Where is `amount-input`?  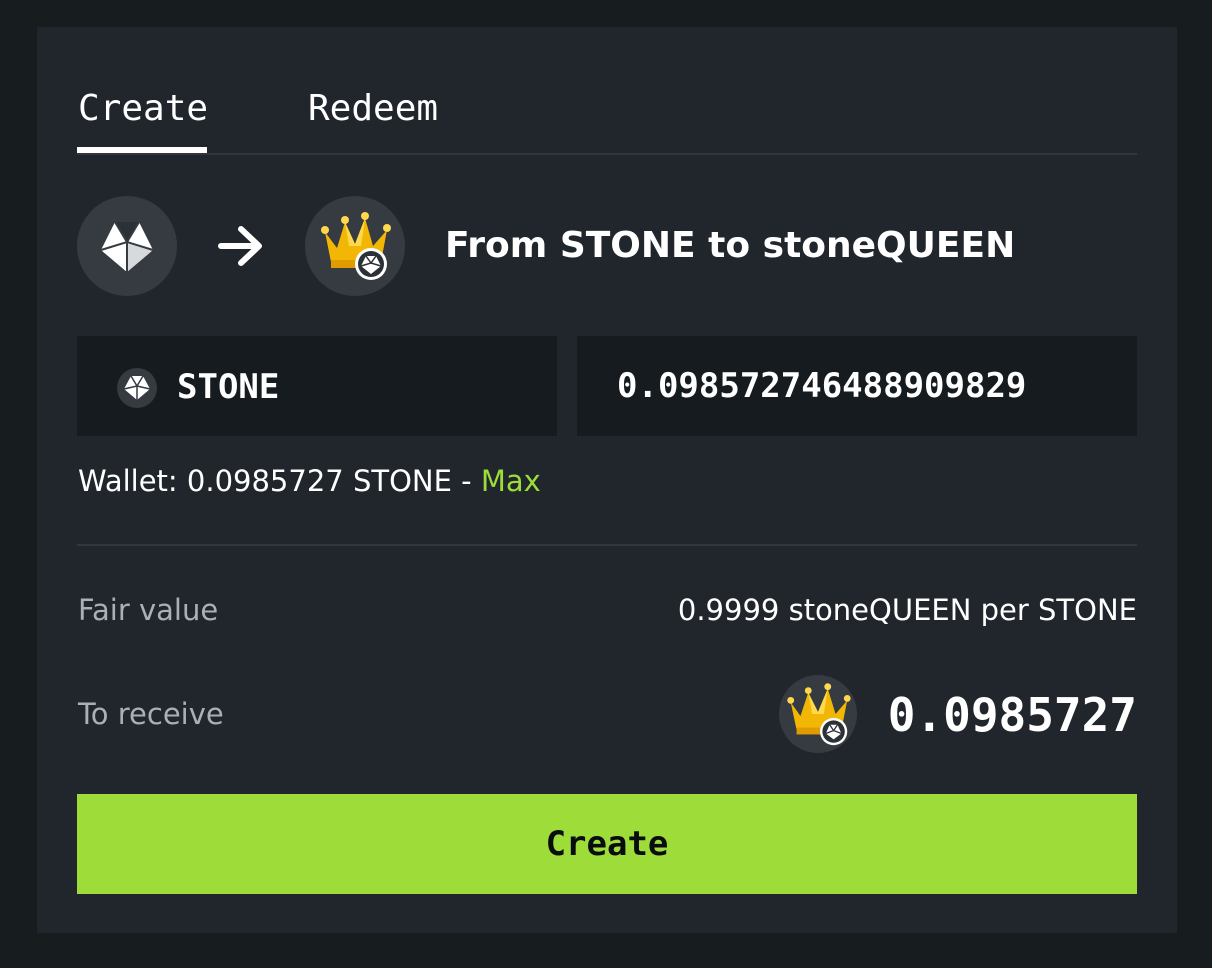
amount-input is located at coordinates (857, 386).